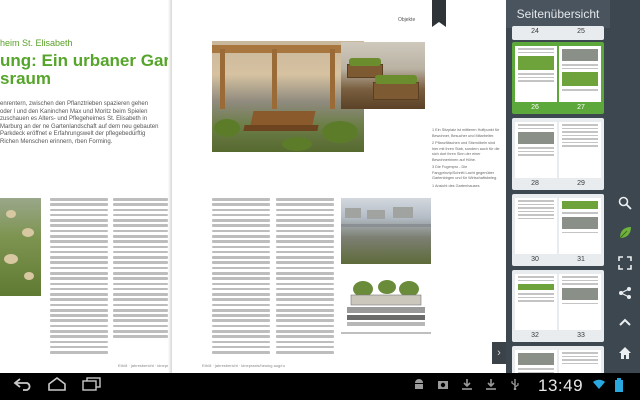 Image resolution: width=640 pixels, height=400 pixels. Describe the element at coordinates (558, 78) in the screenshot. I see `page-spread-thumbnail: 26 27` at that location.